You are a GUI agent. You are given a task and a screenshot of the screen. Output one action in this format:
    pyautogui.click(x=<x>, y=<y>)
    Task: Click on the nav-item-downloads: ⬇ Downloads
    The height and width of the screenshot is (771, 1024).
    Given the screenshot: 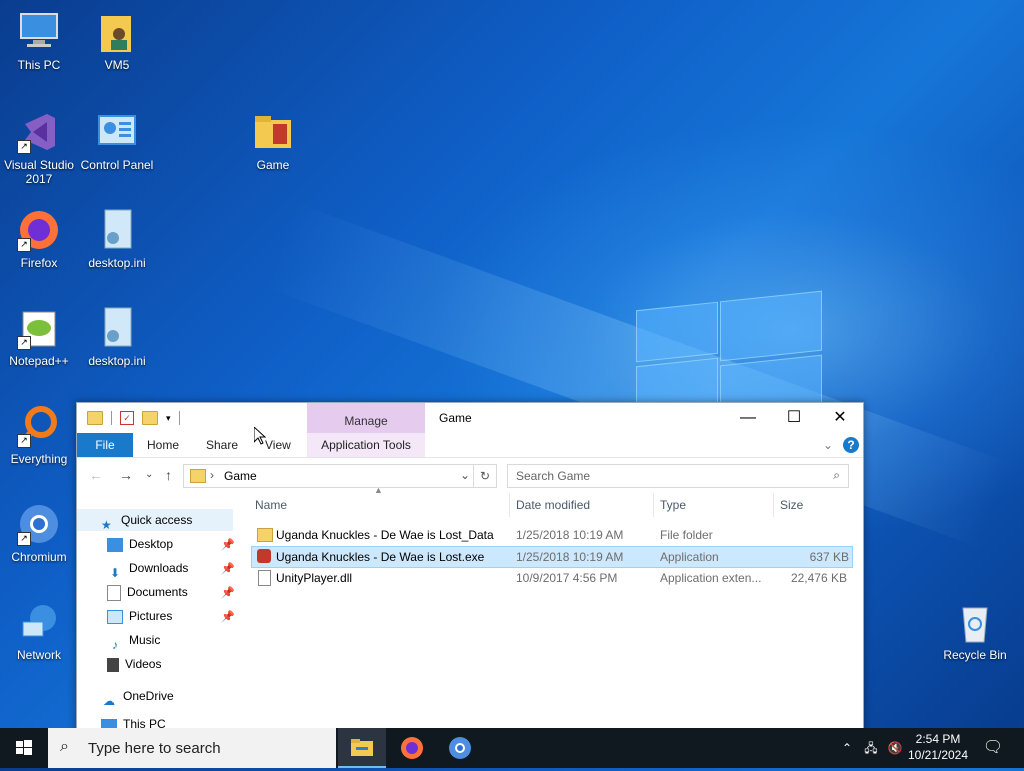 What is the action you would take?
    pyautogui.click(x=133, y=568)
    